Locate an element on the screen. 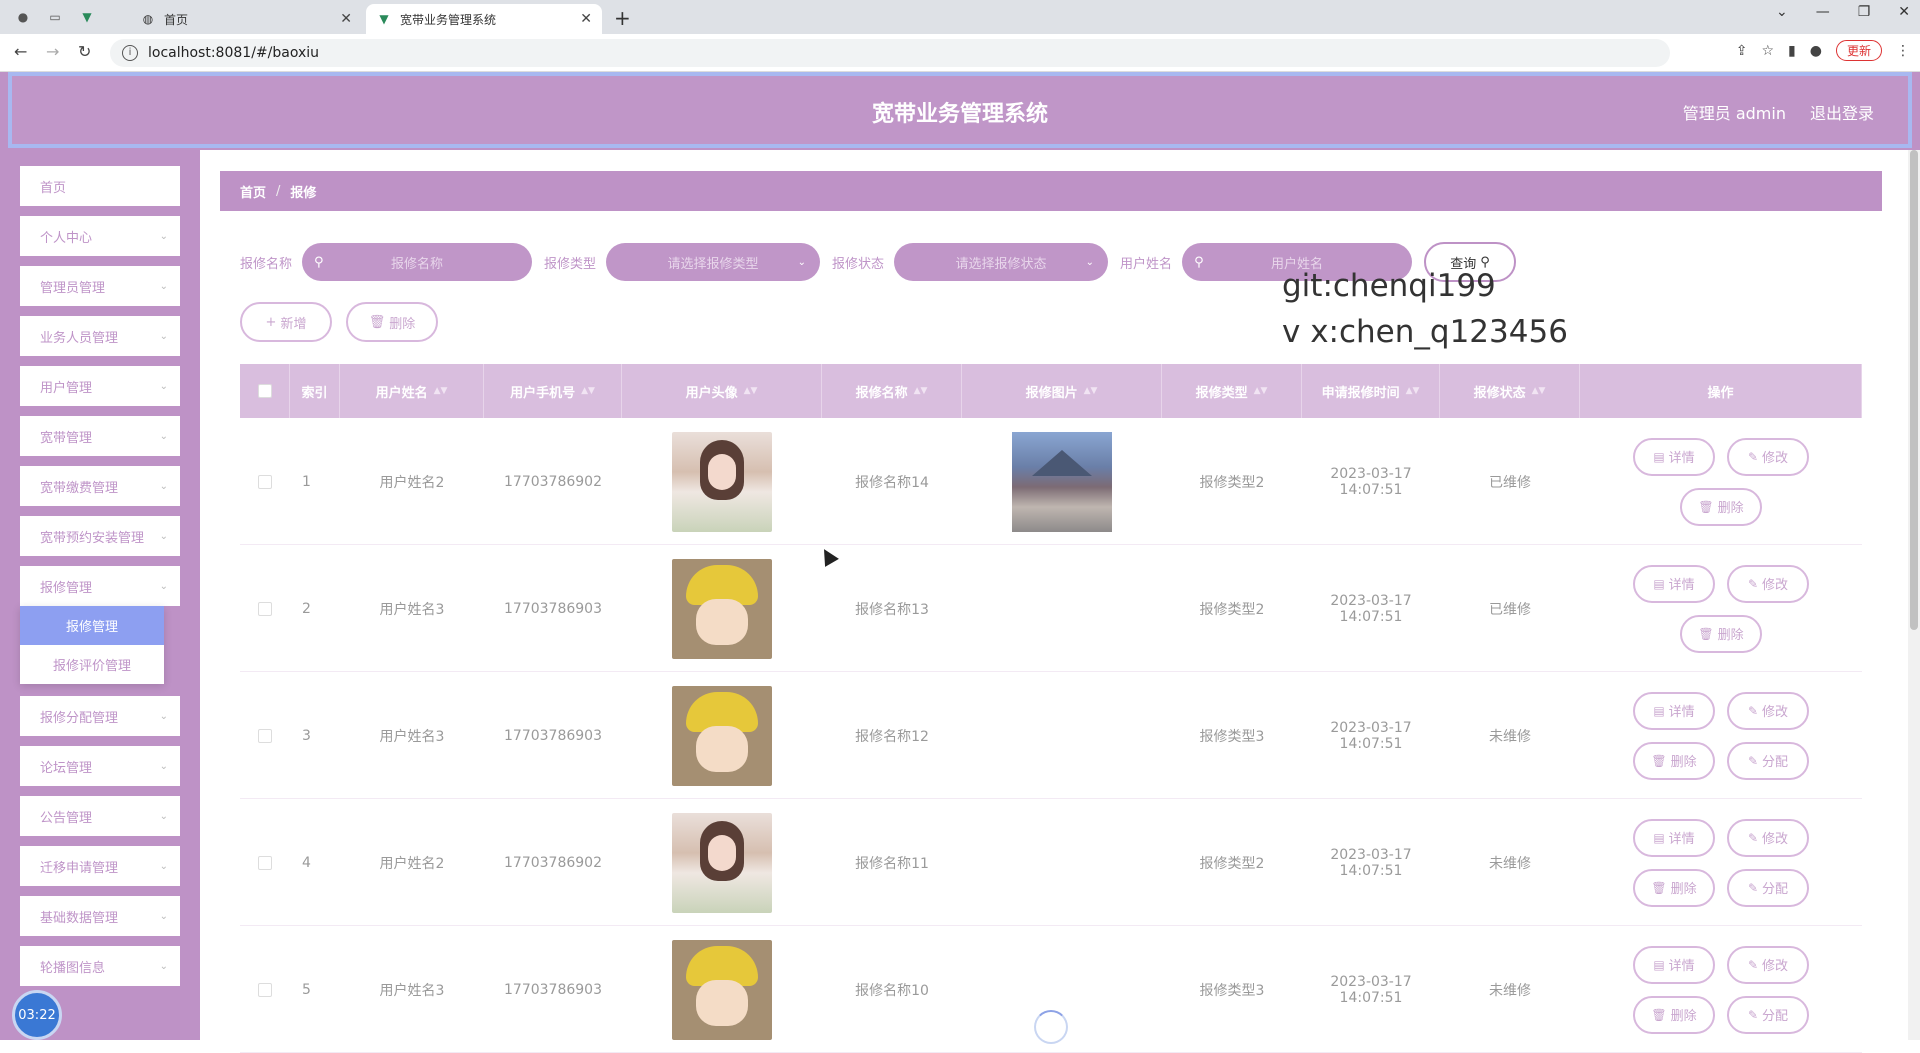 This screenshot has height=1053, width=1920. menu-dots-icon: ⋮ is located at coordinates (1903, 51).